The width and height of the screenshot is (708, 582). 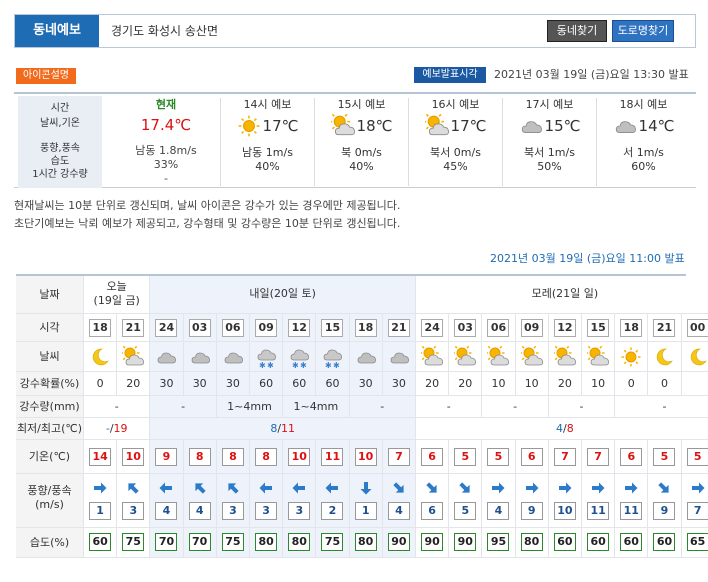 I want to click on location-header: 동네예보 경기도 화성시 송산면 동네찾기 도로명찾기, so click(x=355, y=31).